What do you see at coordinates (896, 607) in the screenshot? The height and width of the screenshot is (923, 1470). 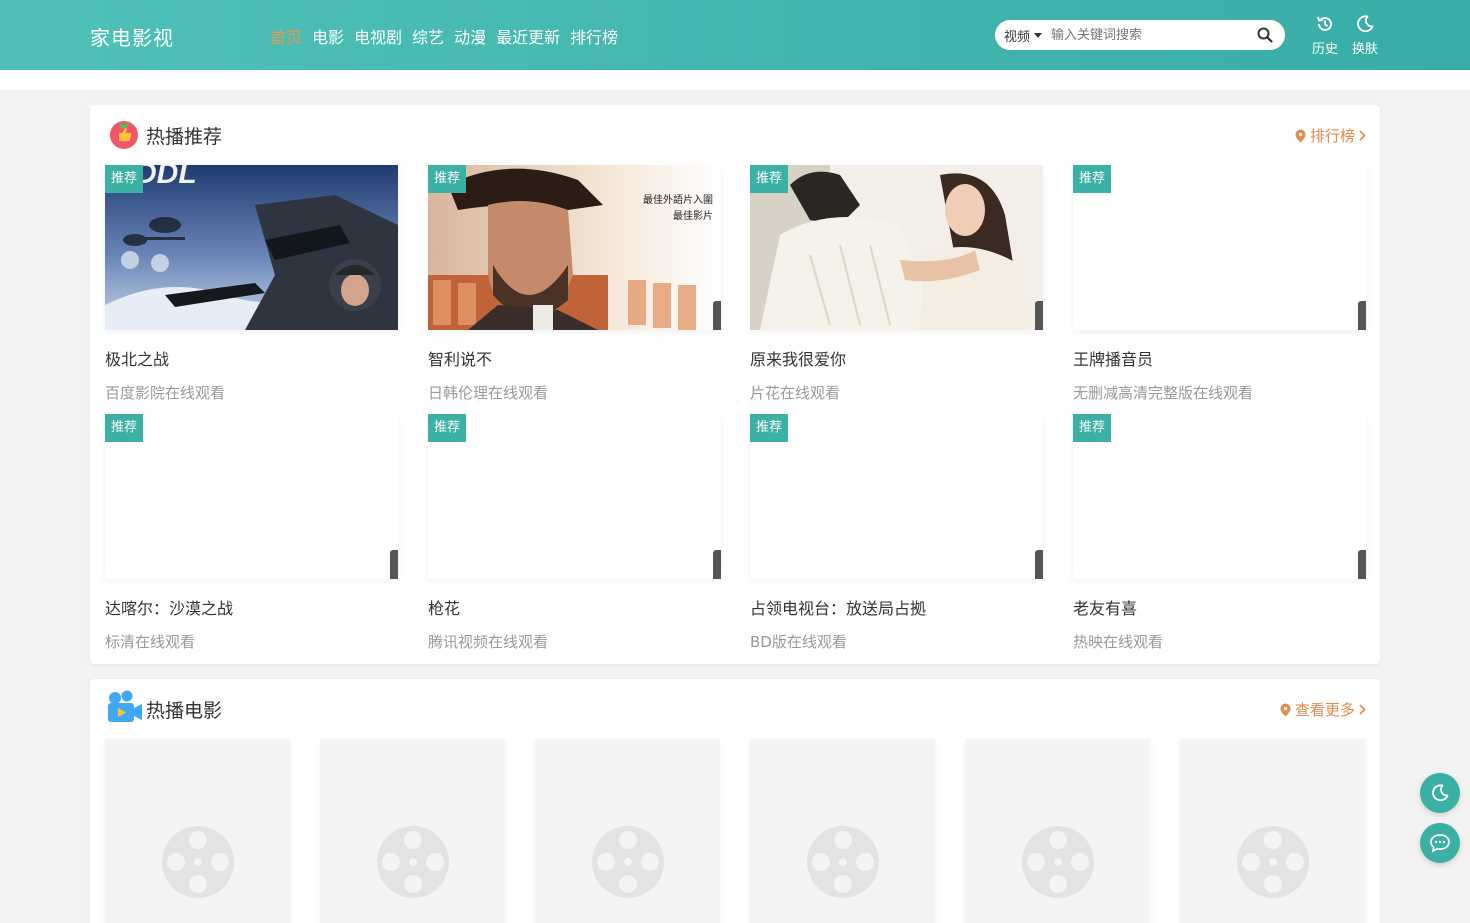 I see `video-title: 占领电视台：放送局占拠` at bounding box center [896, 607].